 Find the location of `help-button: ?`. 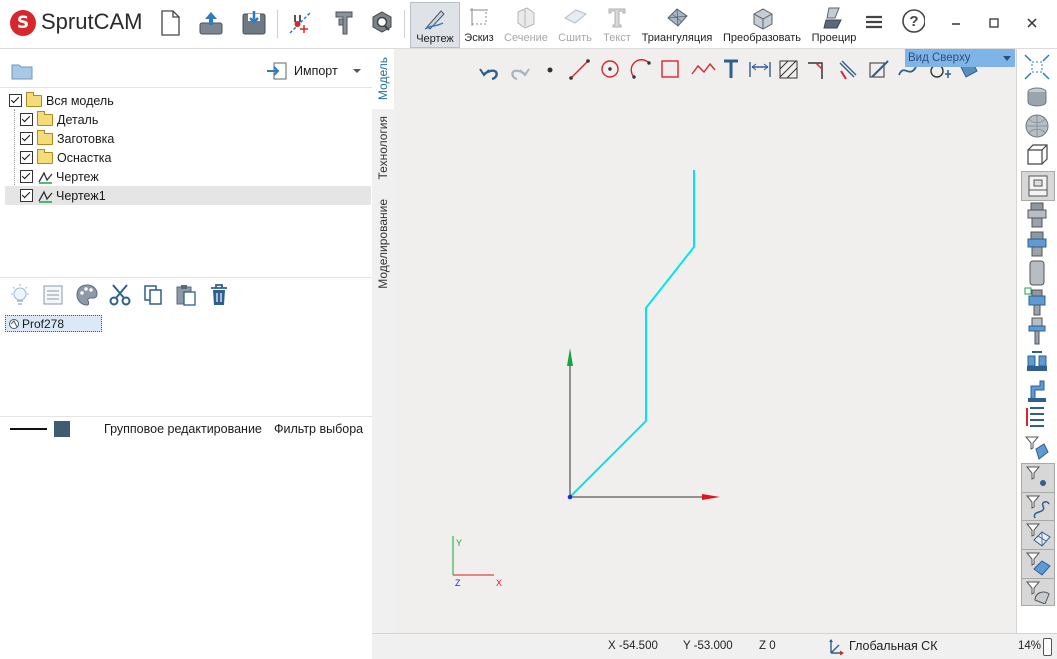

help-button: ? is located at coordinates (913, 21).